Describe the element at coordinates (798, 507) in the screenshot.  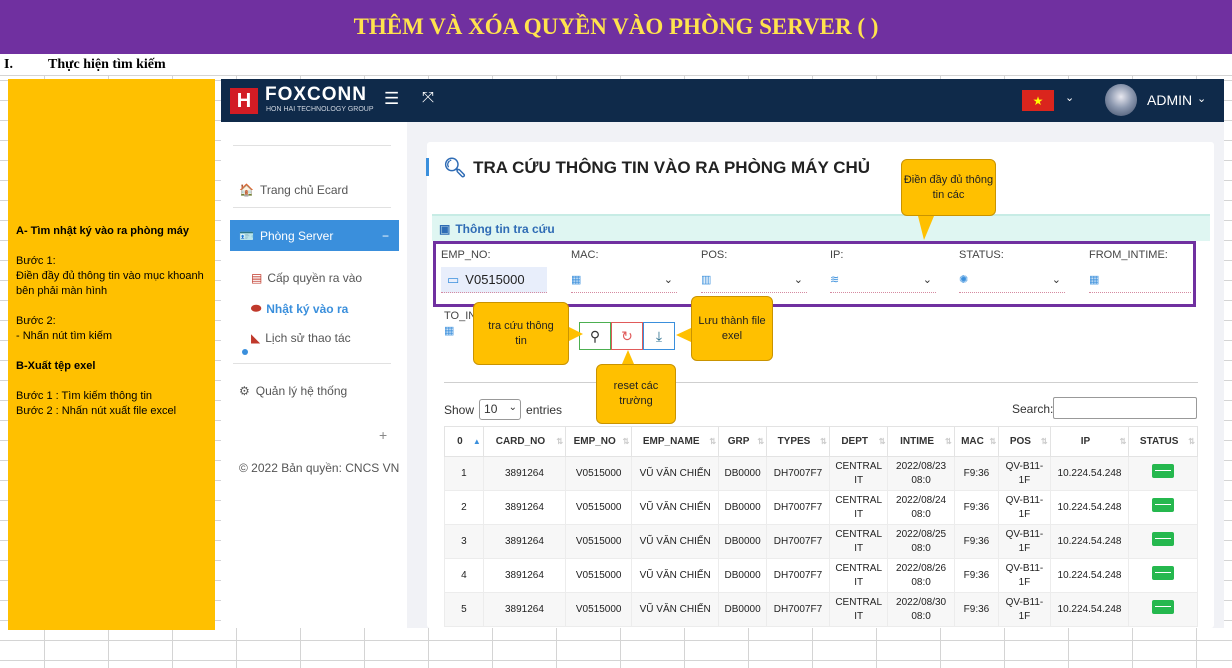
I see `table-cell: DH7007F7` at that location.